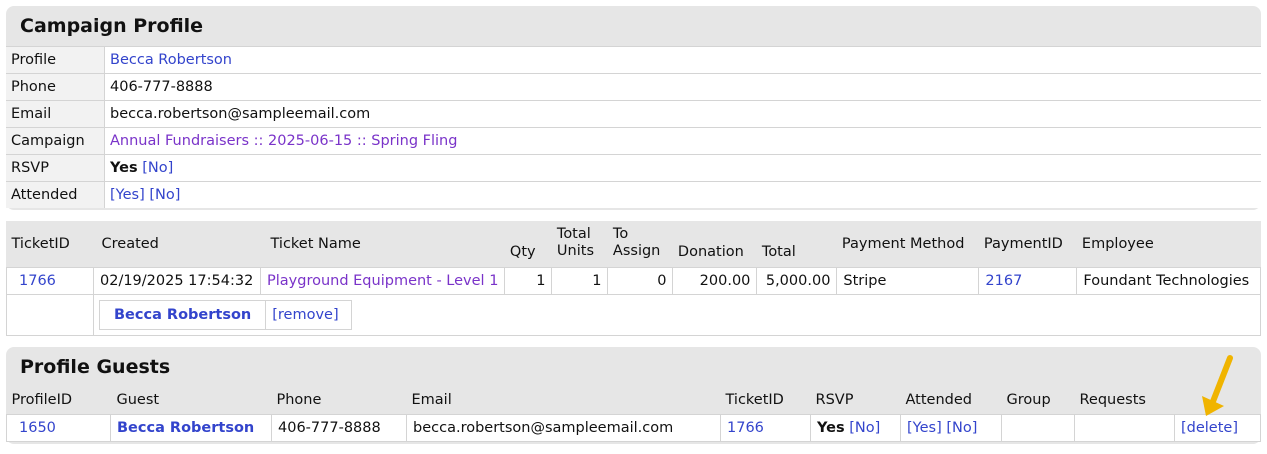 The height and width of the screenshot is (454, 1267). What do you see at coordinates (745, 428) in the screenshot?
I see `guest-ticket-id-link: 1766` at bounding box center [745, 428].